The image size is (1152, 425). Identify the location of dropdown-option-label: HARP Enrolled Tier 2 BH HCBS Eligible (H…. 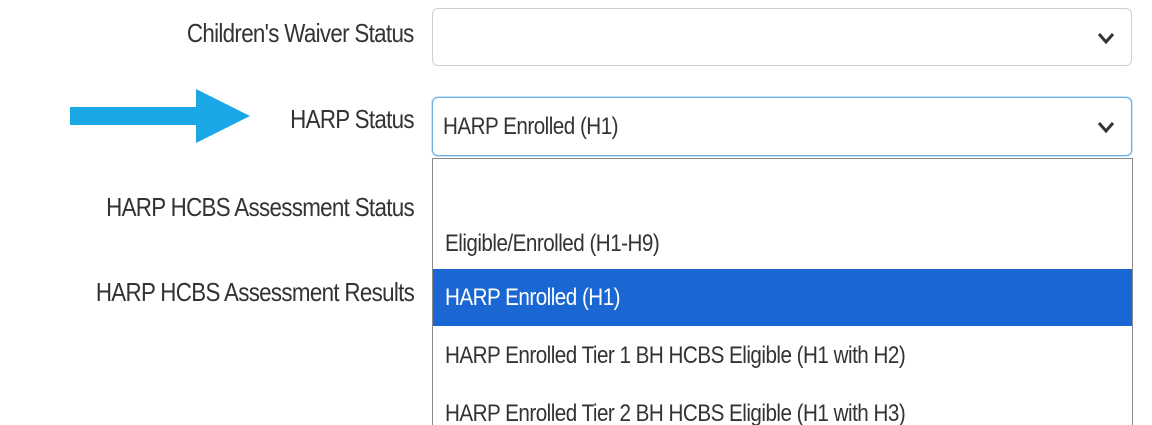
(675, 412).